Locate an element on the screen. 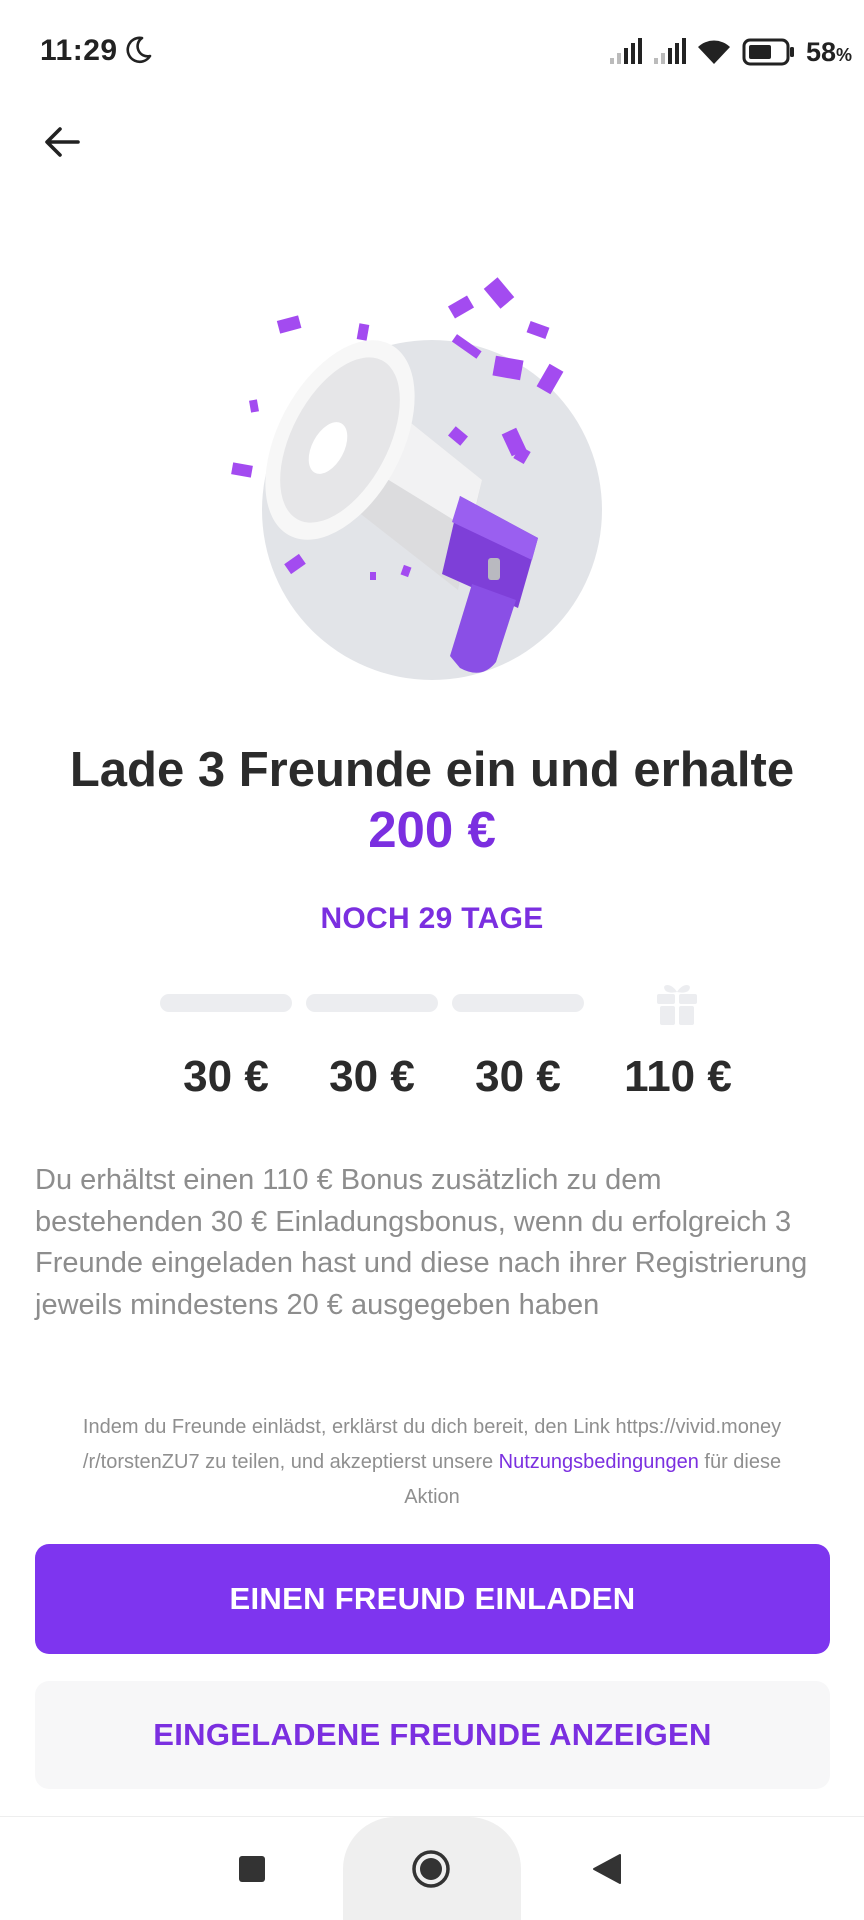 This screenshot has width=864, height=1920. progress-tracker is located at coordinates (450, 1004).